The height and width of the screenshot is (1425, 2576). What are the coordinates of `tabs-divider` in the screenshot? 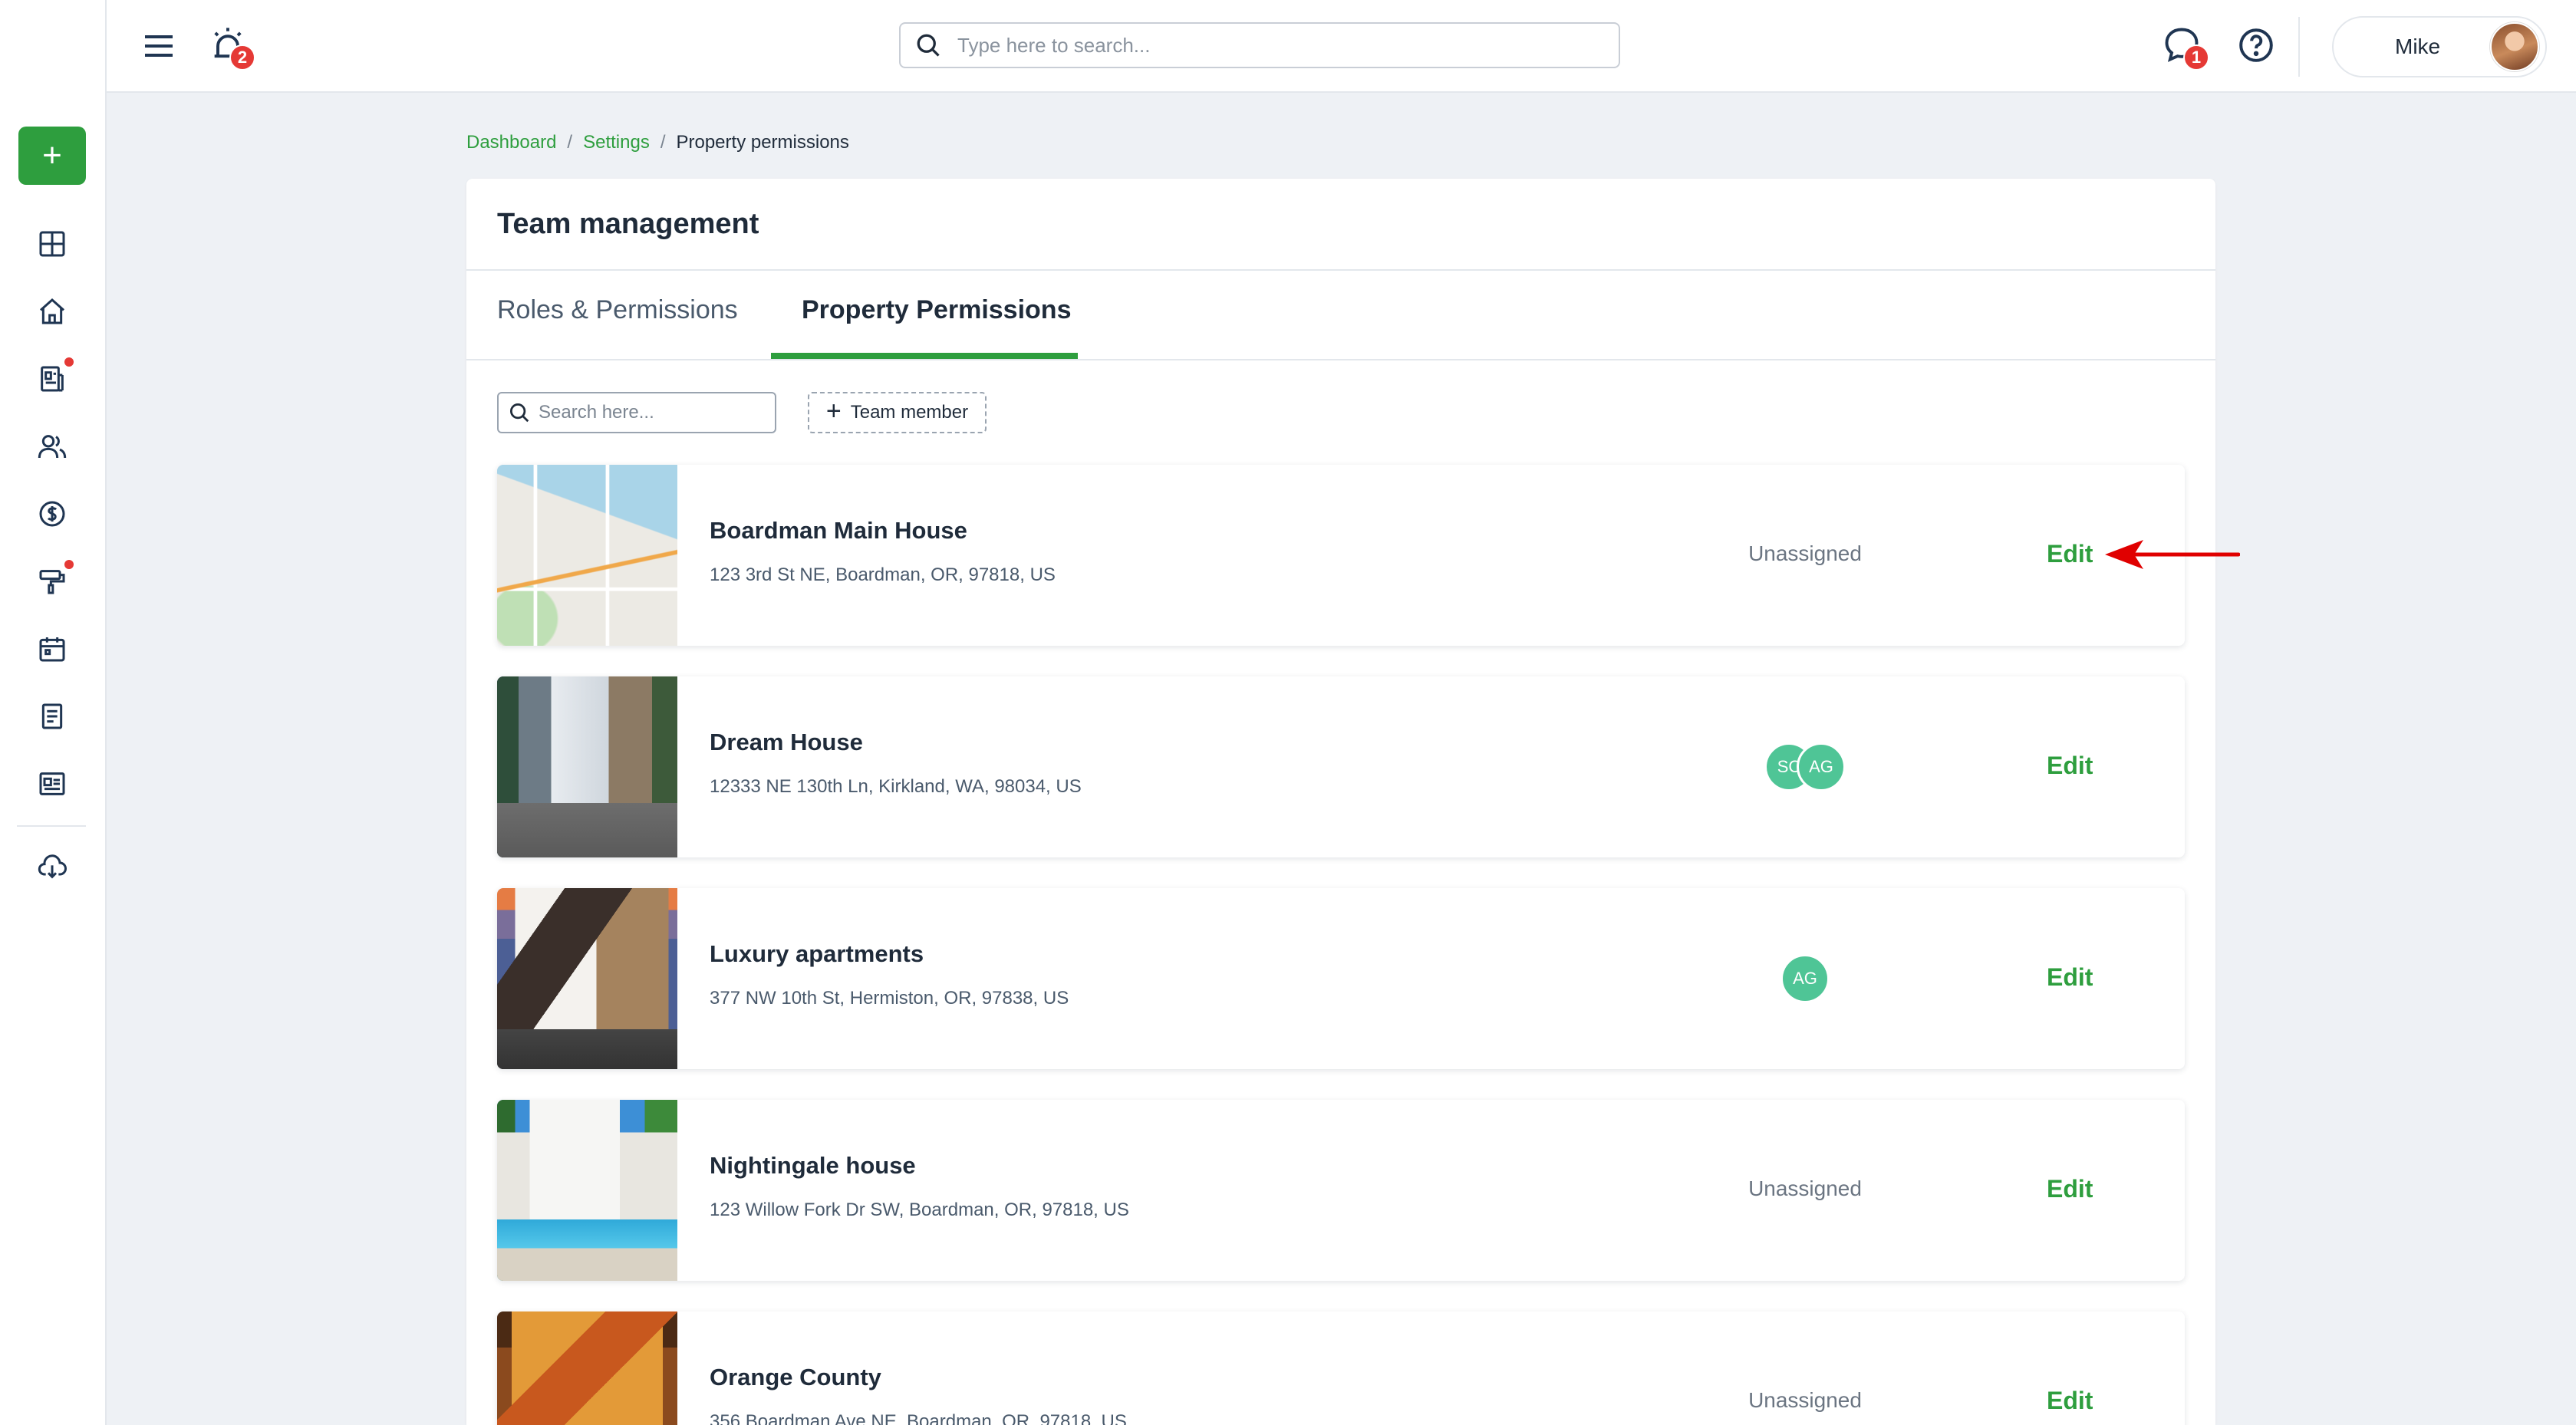 It's located at (1340, 359).